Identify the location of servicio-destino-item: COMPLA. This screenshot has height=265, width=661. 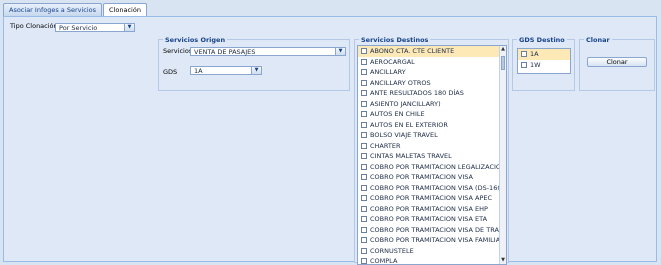
(432, 260).